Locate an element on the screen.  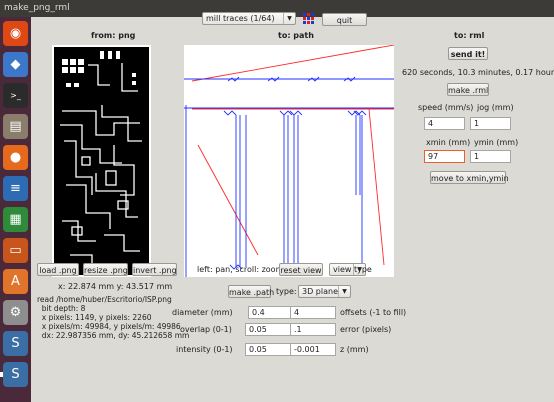
ubuntu-dash-icon-glyph: ◉ is located at coordinates (15, 33).